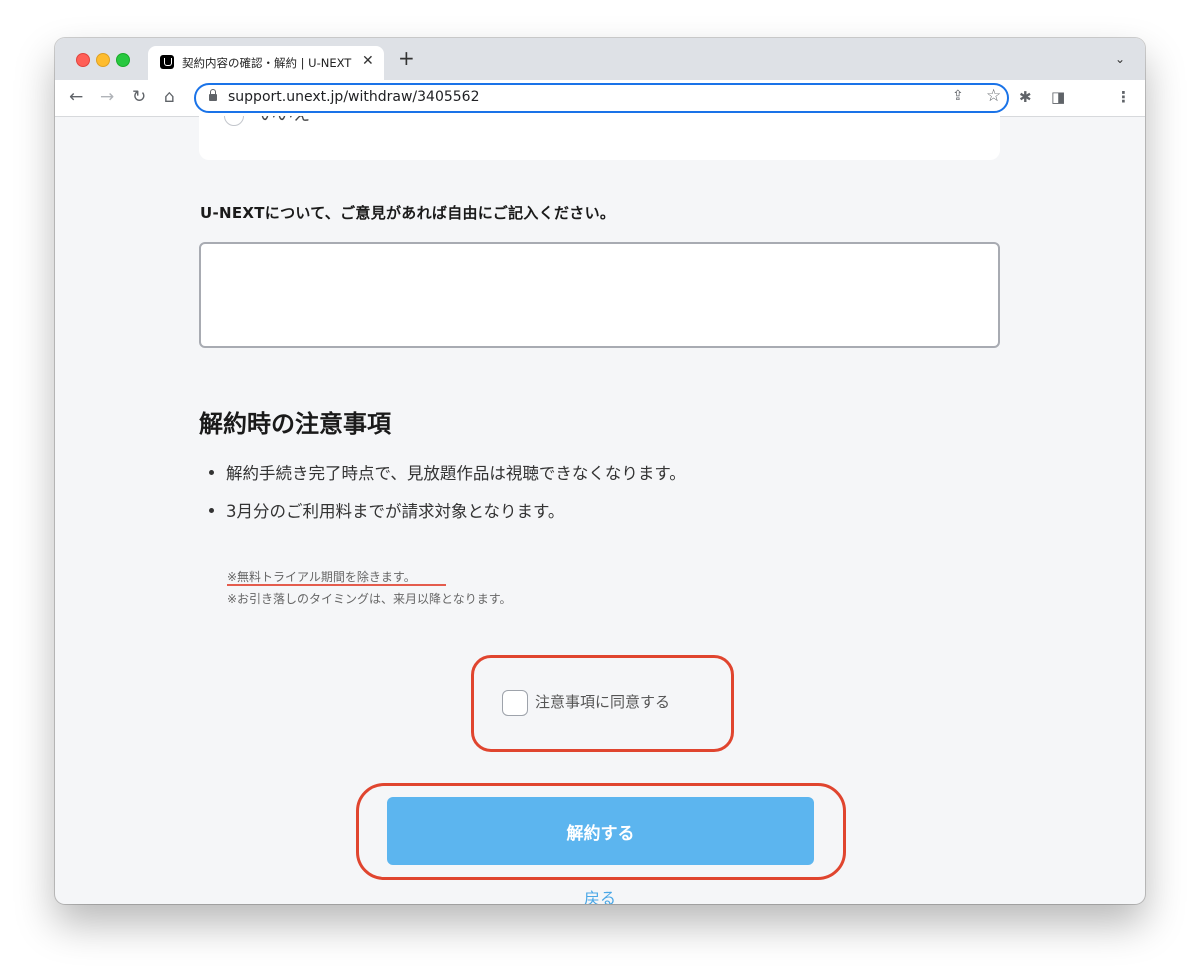 The height and width of the screenshot is (977, 1200). What do you see at coordinates (76, 97) in the screenshot?
I see `back-icon: ←` at bounding box center [76, 97].